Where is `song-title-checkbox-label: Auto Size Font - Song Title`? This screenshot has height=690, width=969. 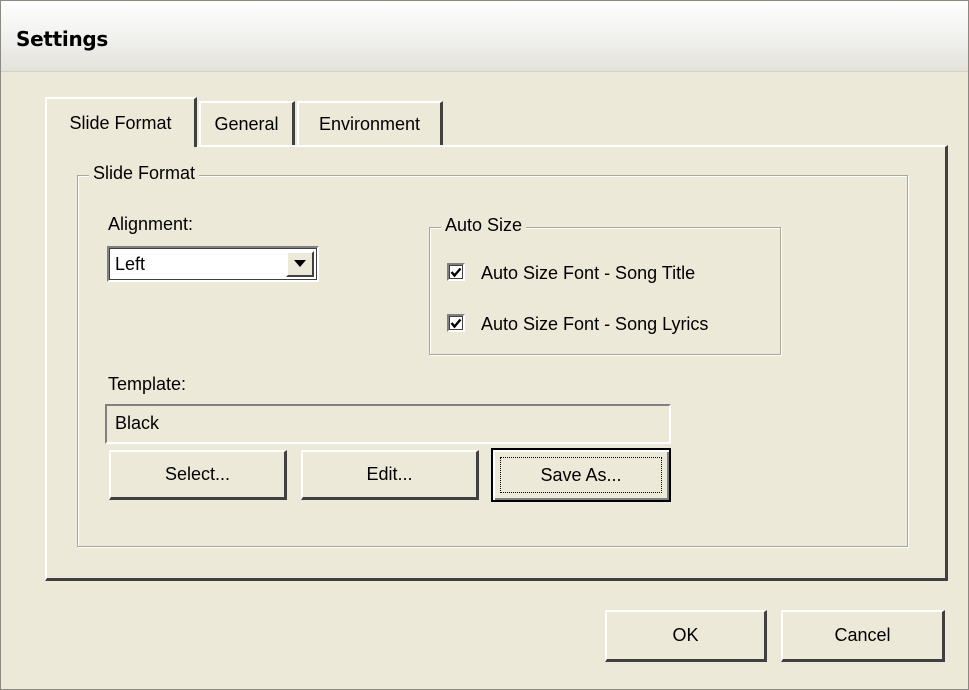
song-title-checkbox-label: Auto Size Font - Song Title is located at coordinates (588, 273).